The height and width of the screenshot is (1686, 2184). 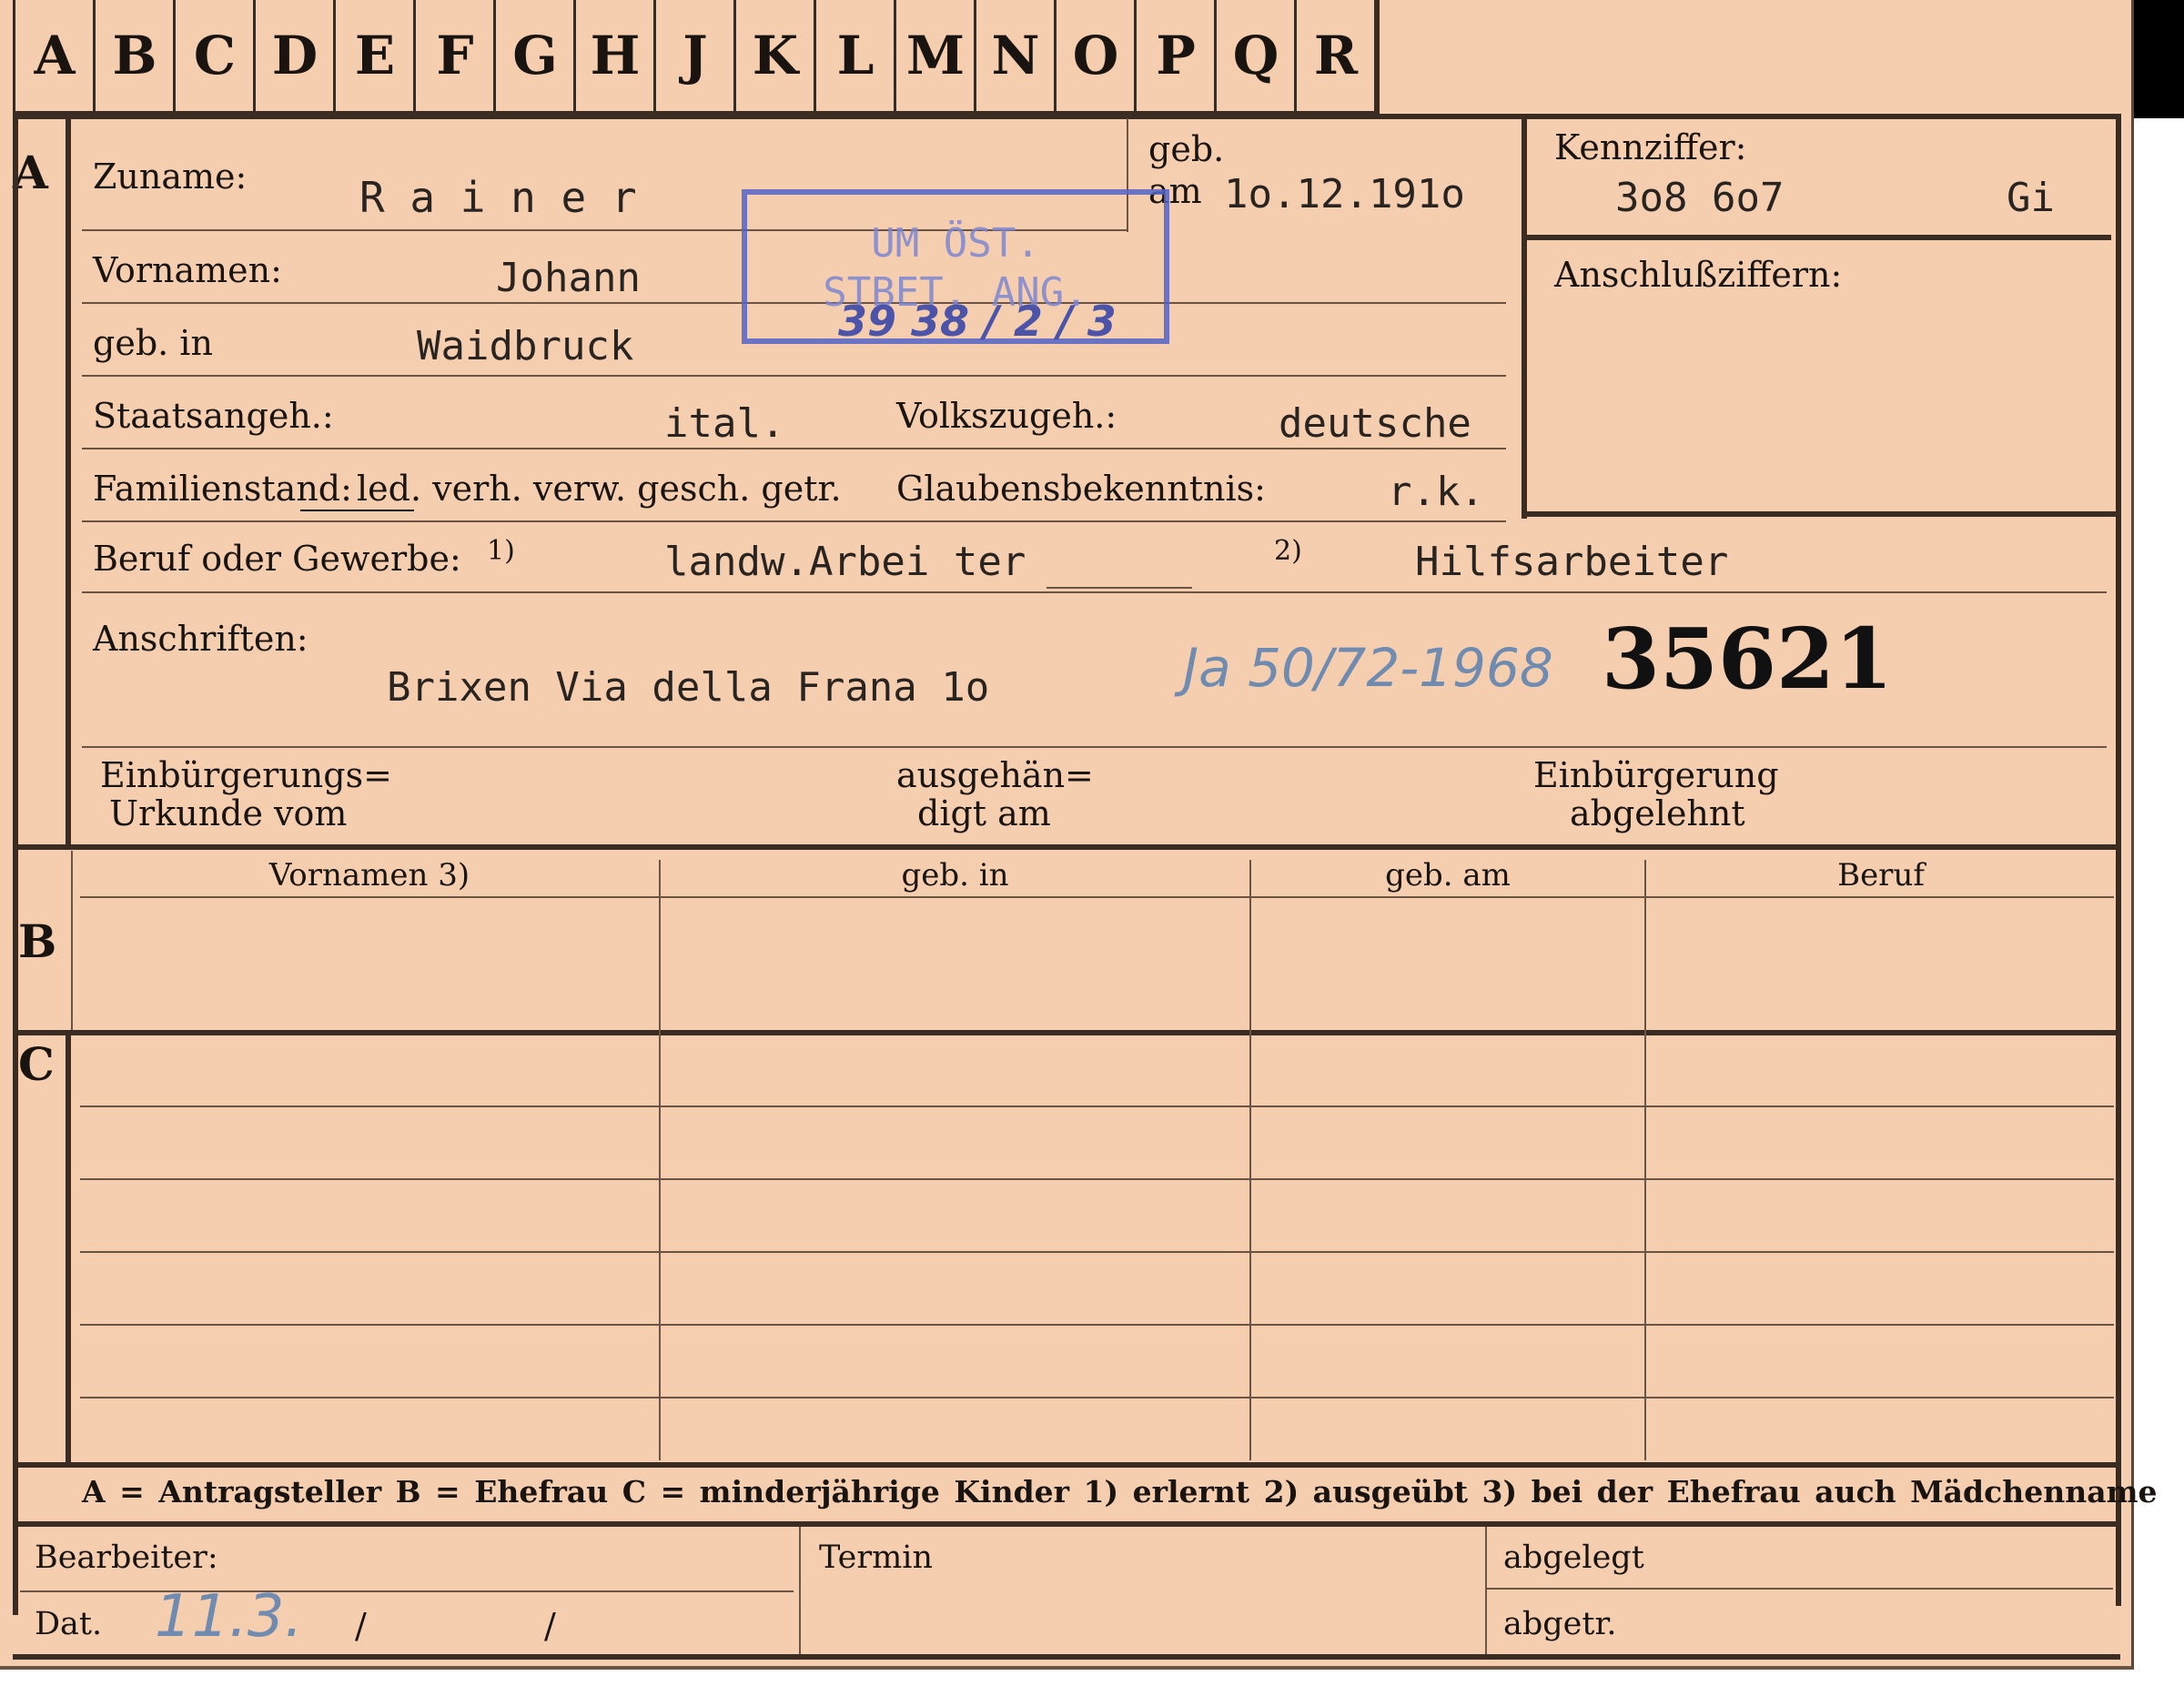 What do you see at coordinates (2031, 198) in the screenshot?
I see `kennziffer-suffix: Gi` at bounding box center [2031, 198].